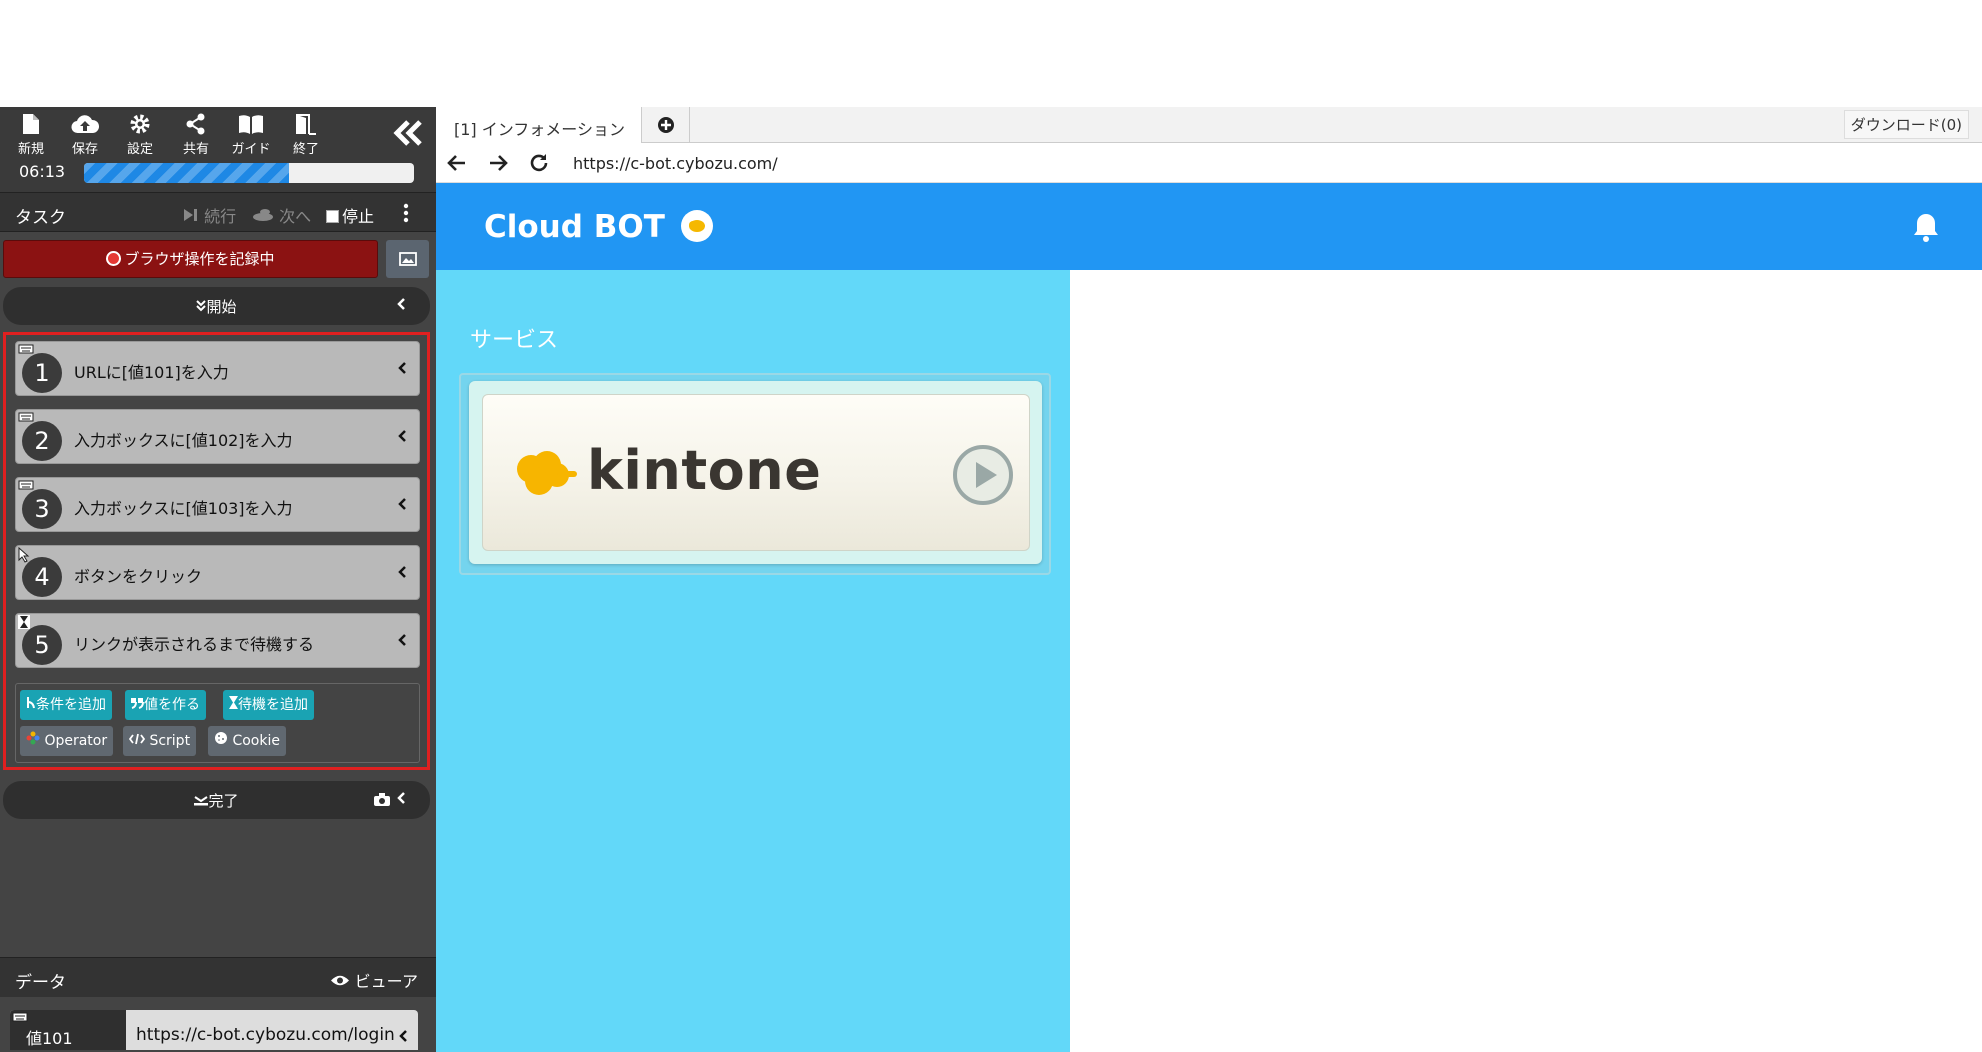  I want to click on guide-button: ガイド, so click(251, 136).